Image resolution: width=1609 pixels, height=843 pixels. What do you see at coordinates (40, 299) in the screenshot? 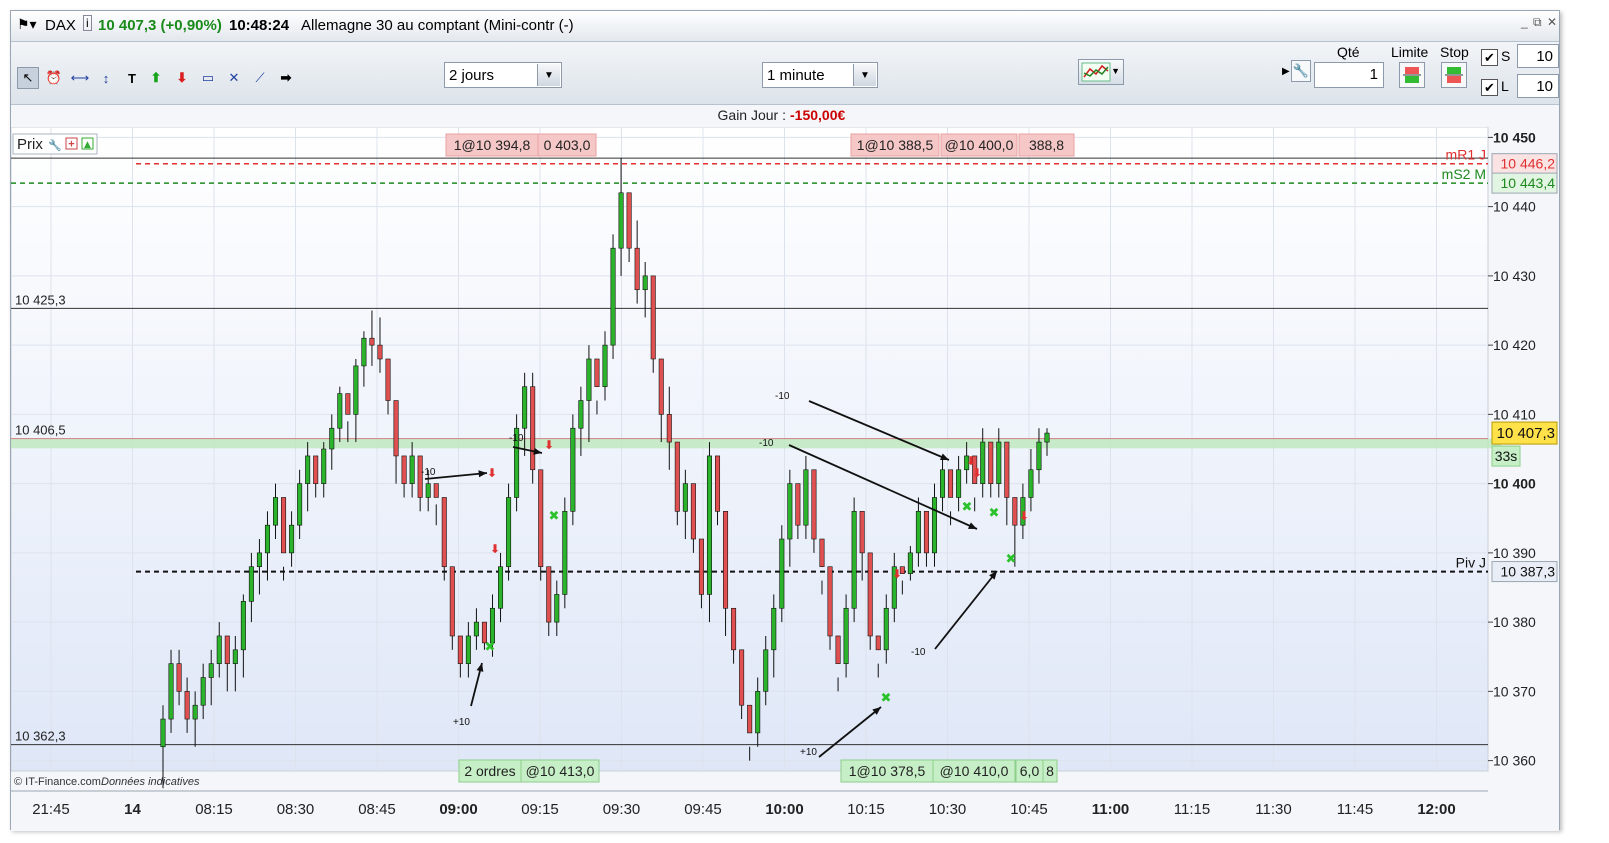
I see `reference-line-label: 10 425,3` at bounding box center [40, 299].